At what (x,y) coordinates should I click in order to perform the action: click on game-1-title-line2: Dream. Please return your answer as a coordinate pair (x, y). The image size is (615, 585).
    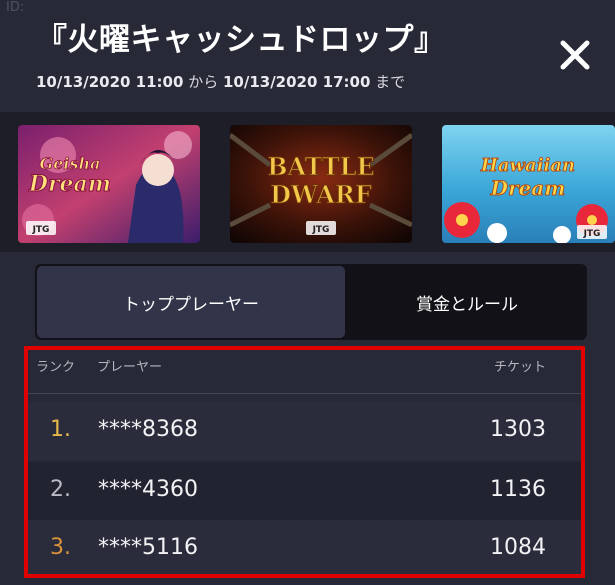
    Looking at the image, I should click on (69, 184).